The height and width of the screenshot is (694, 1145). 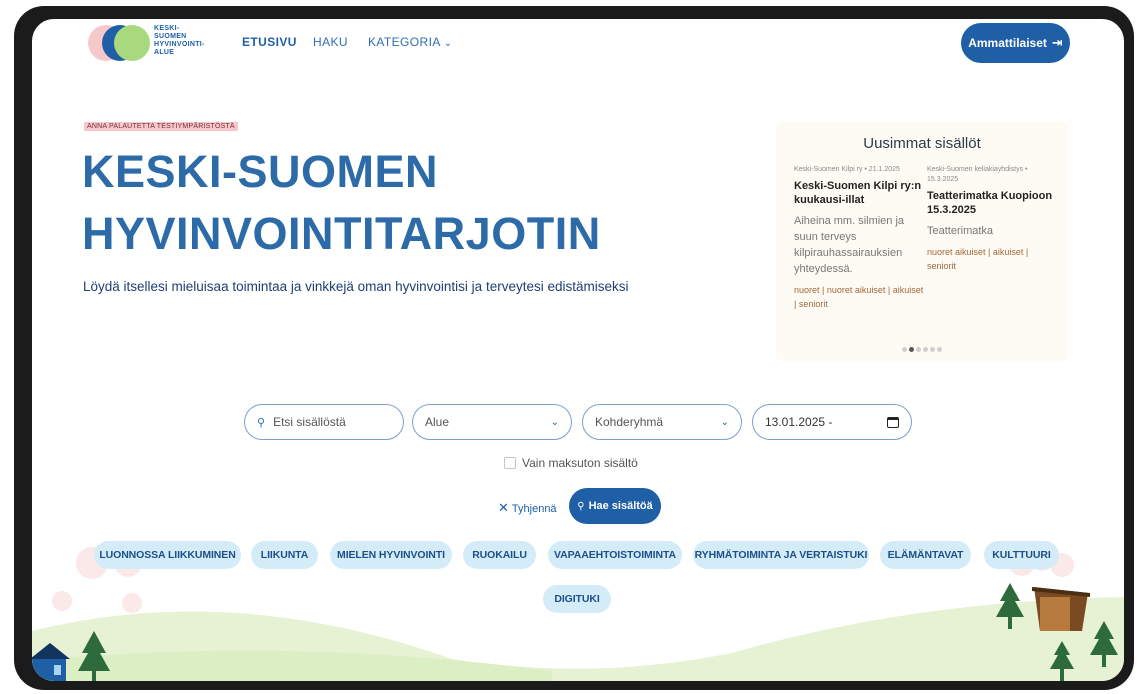 I want to click on carousel-dots, so click(x=922, y=348).